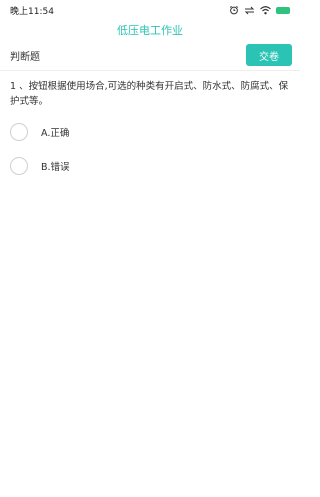 This screenshot has height=497, width=320. What do you see at coordinates (25, 57) in the screenshot?
I see `question-type-label: 判断题` at bounding box center [25, 57].